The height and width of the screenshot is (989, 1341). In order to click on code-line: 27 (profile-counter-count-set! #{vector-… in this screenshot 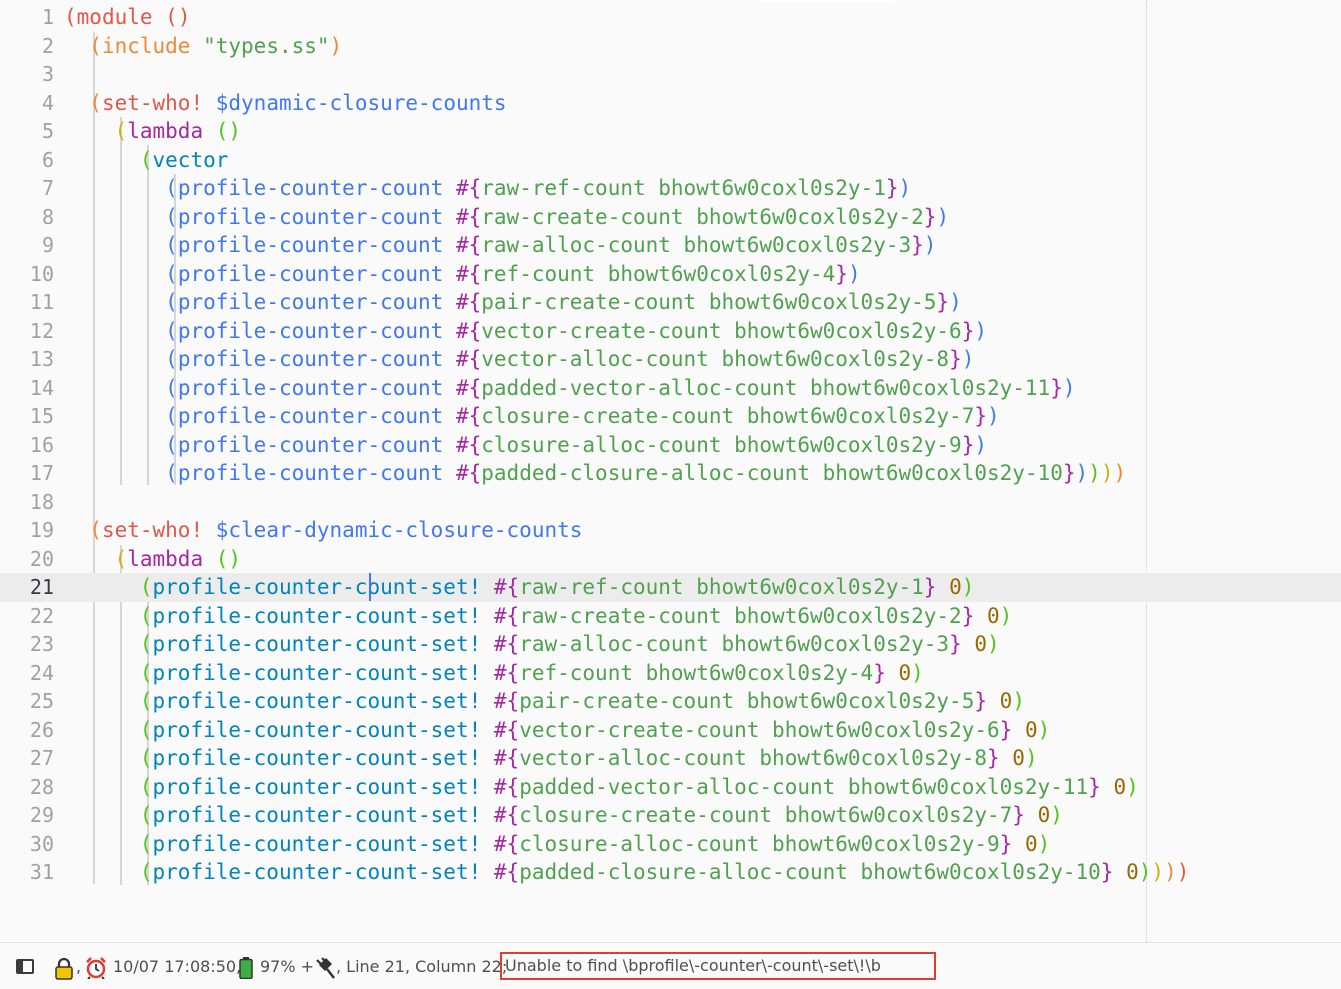, I will do `click(670, 758)`.